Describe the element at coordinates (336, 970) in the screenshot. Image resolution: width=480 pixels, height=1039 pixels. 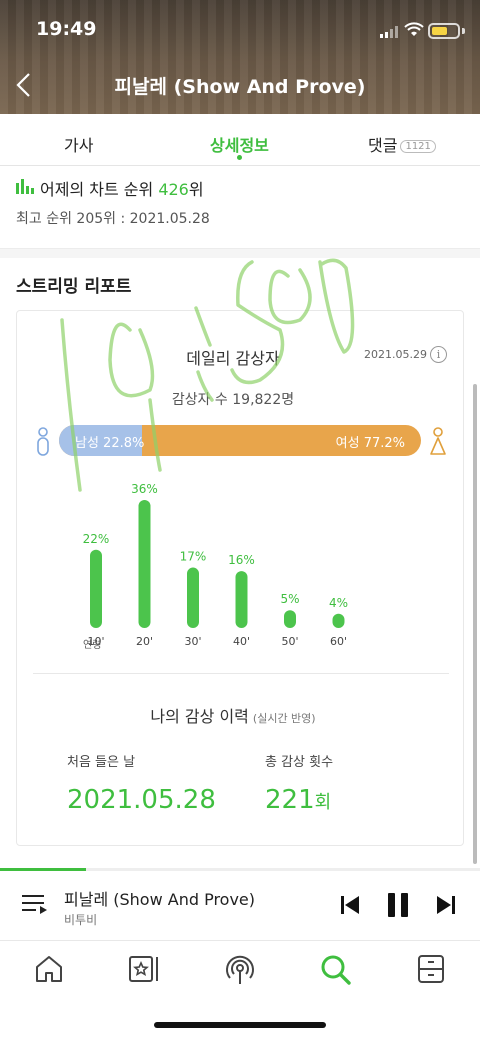
I see `search-icon` at that location.